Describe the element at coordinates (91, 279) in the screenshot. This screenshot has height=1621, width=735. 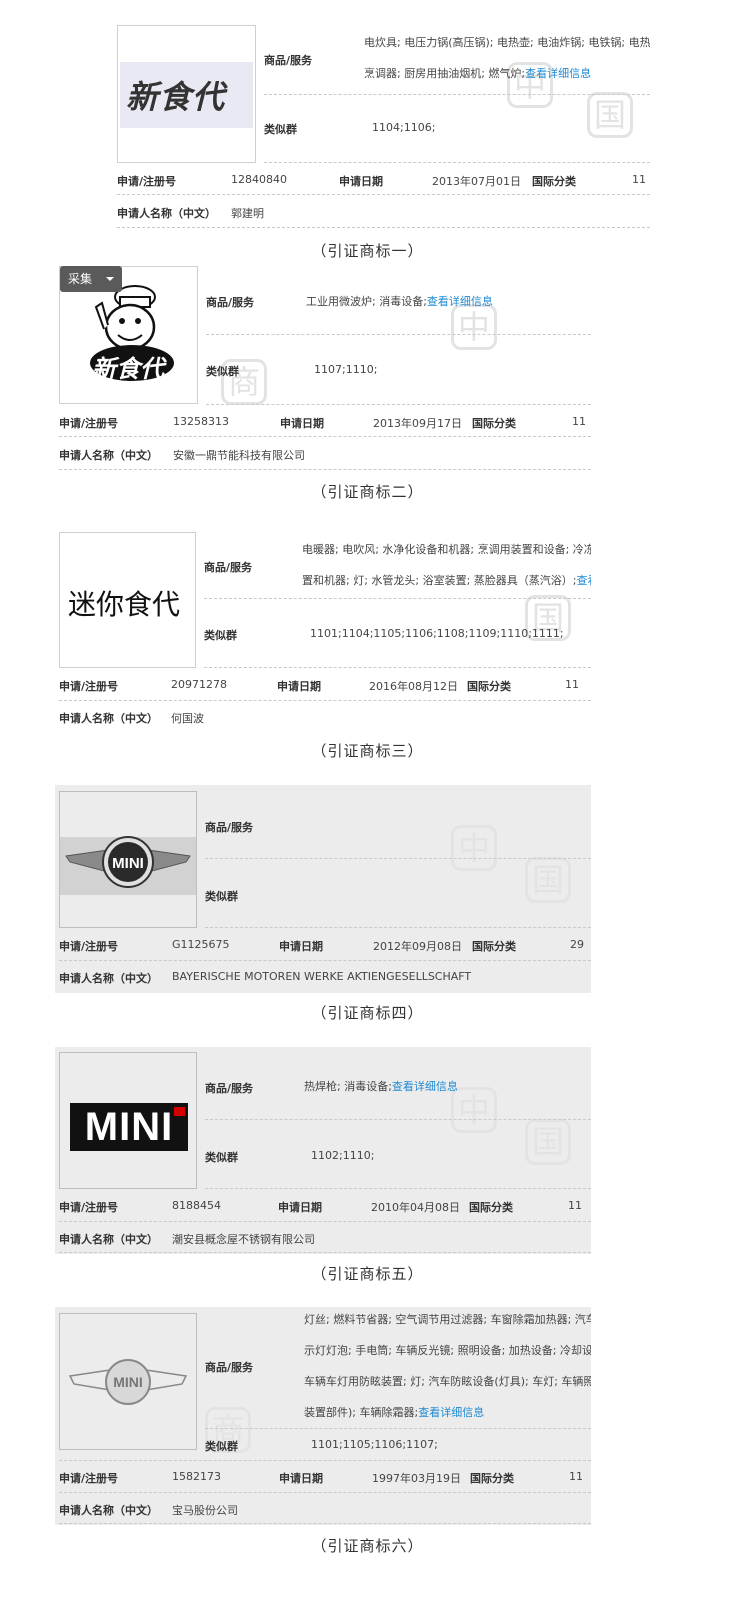
I see `collect-button: 采集` at that location.